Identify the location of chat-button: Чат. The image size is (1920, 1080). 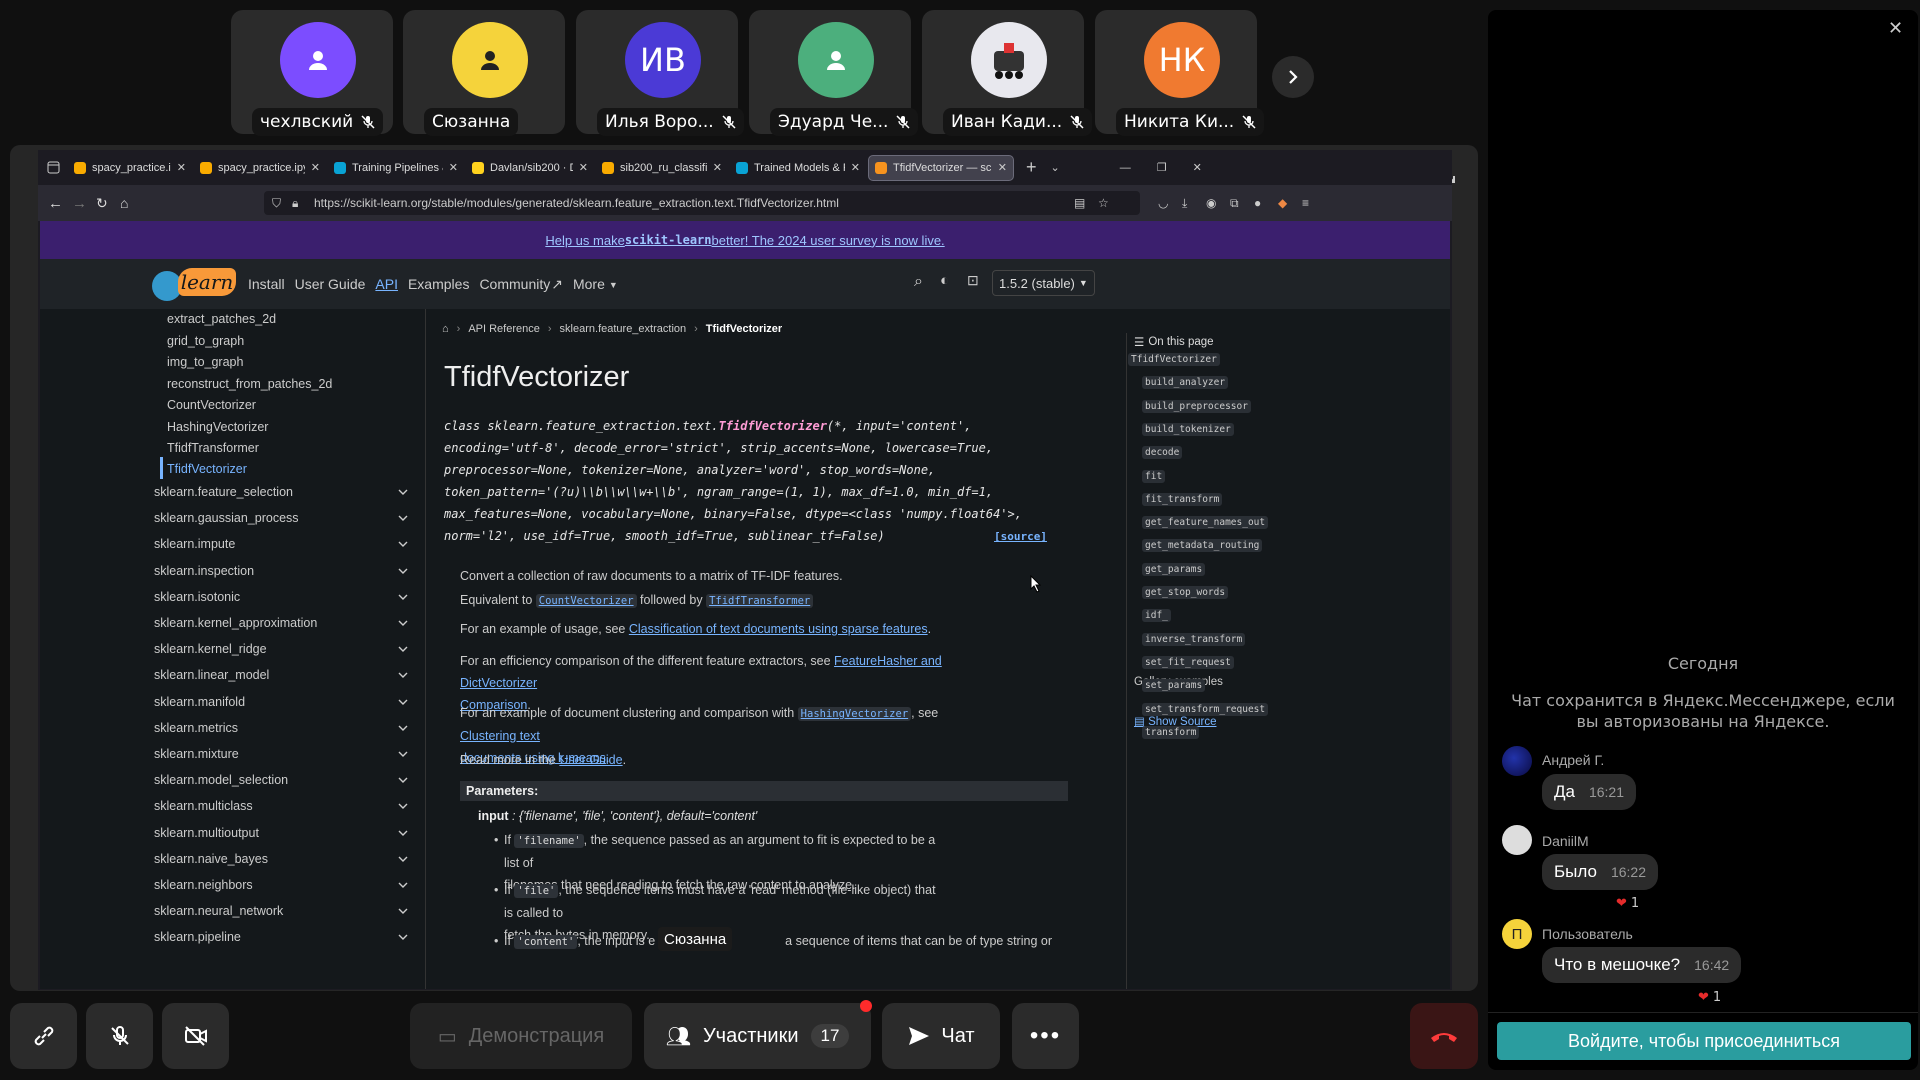
(941, 1036).